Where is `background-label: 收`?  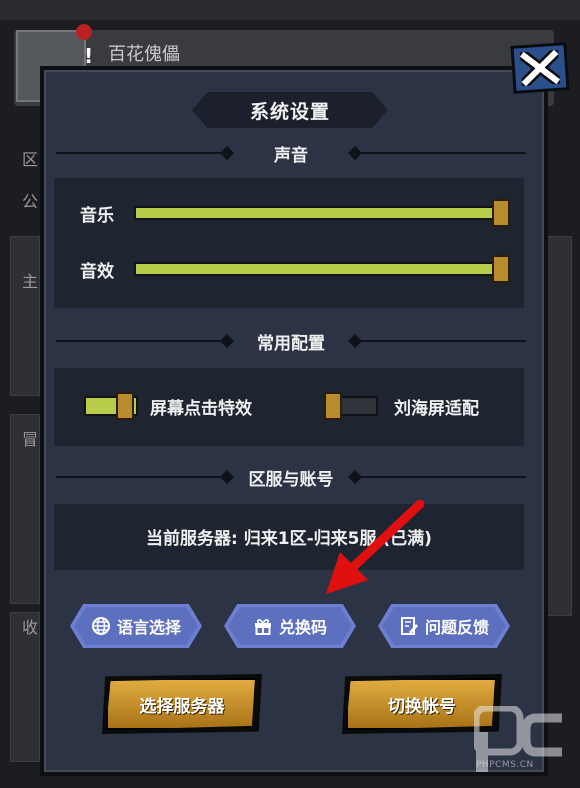 background-label: 收 is located at coordinates (30, 627).